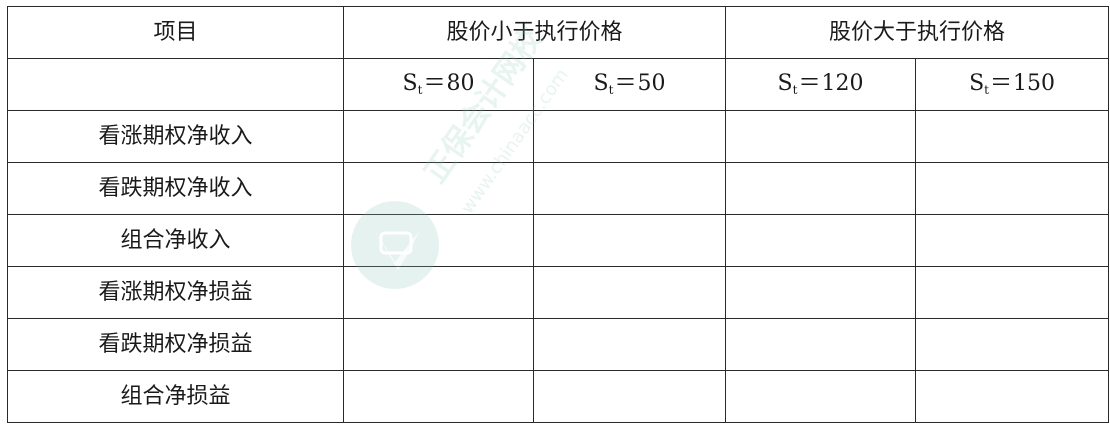  I want to click on row-label-put-net-pnl: 看跌期权净损益, so click(175, 344).